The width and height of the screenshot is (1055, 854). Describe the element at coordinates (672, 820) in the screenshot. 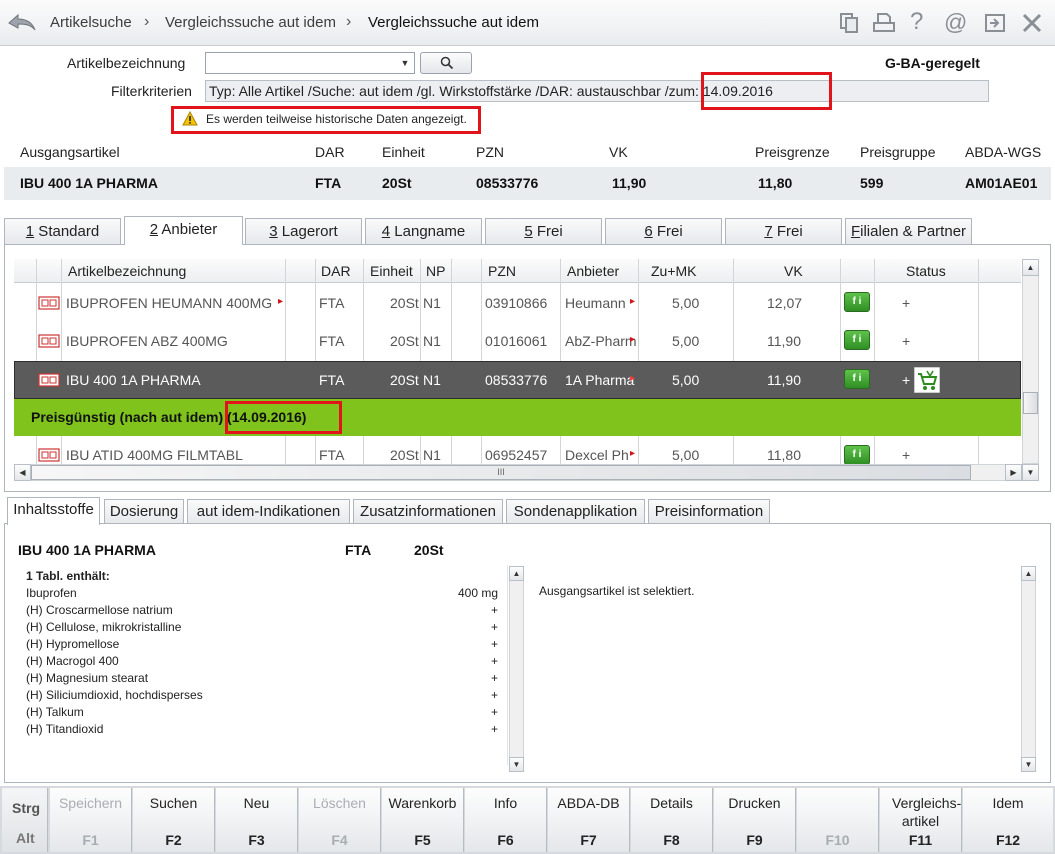

I see `f8-details-button: Details F8` at that location.